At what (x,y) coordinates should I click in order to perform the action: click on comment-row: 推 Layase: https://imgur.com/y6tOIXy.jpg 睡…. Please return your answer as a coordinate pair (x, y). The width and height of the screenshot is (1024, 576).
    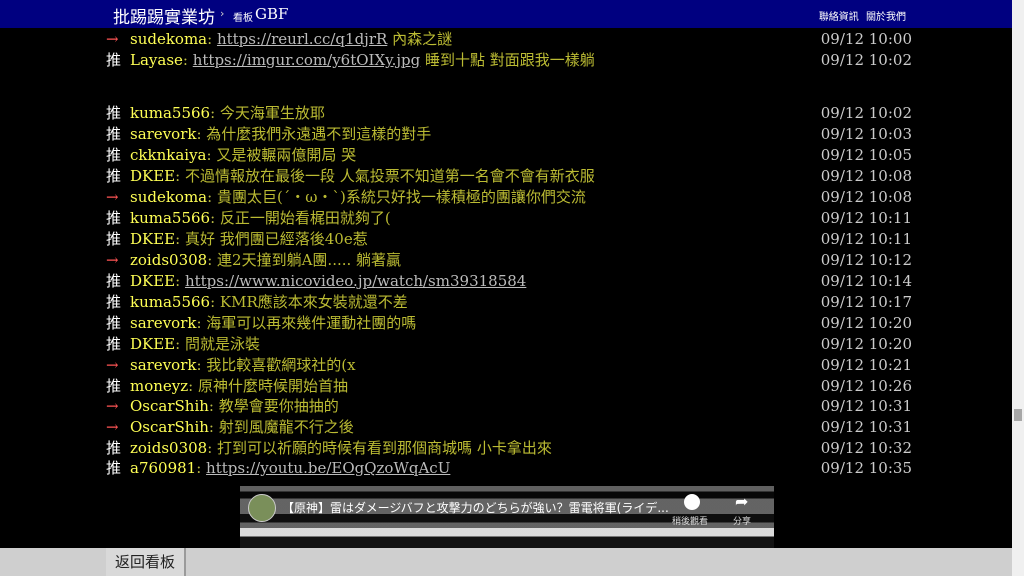
    Looking at the image, I should click on (509, 60).